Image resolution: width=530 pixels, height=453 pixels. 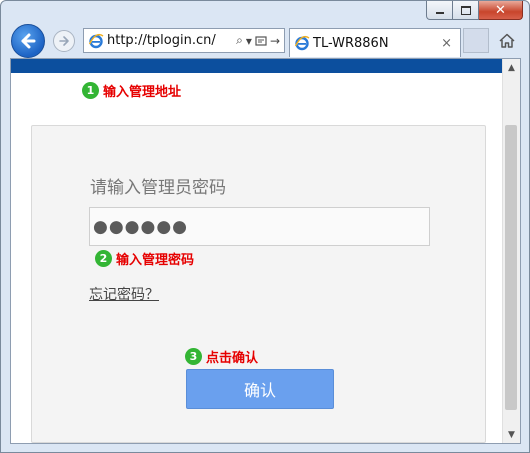 What do you see at coordinates (302, 43) in the screenshot?
I see `tab-ie-icon` at bounding box center [302, 43].